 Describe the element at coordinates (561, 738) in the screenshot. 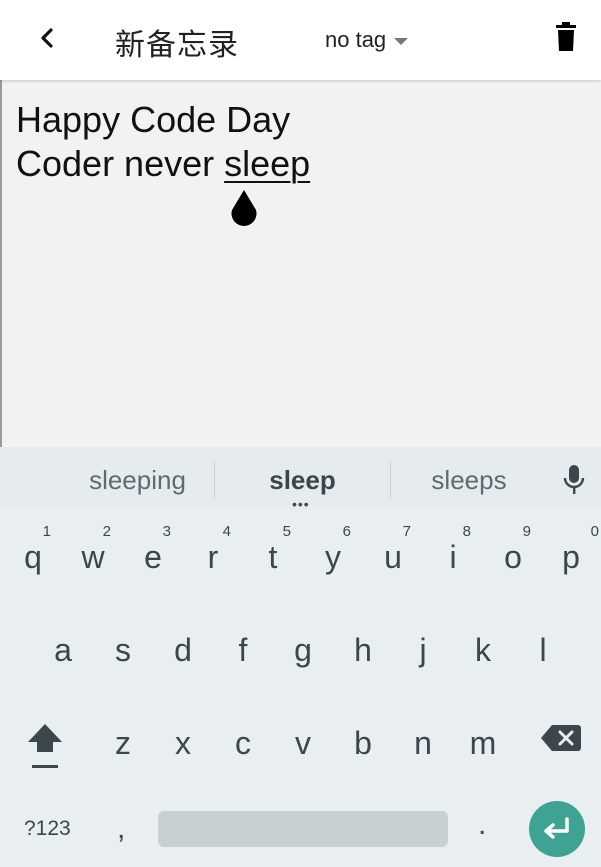

I see `backspace-icon` at that location.